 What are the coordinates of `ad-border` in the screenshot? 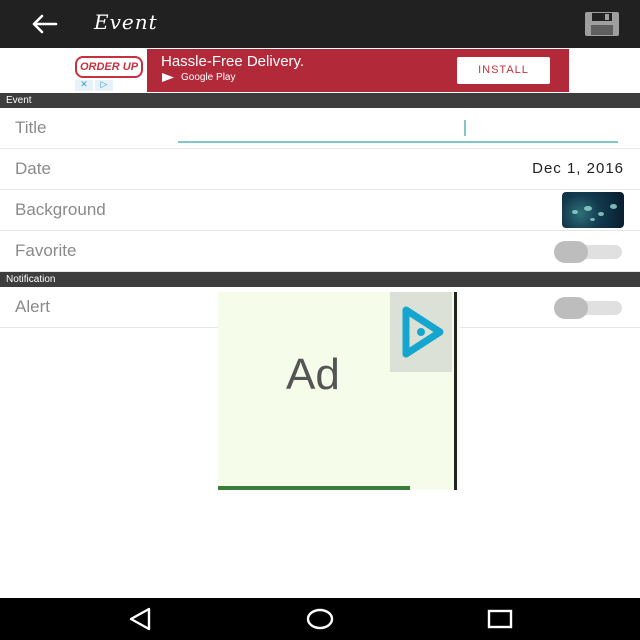 It's located at (455, 391).